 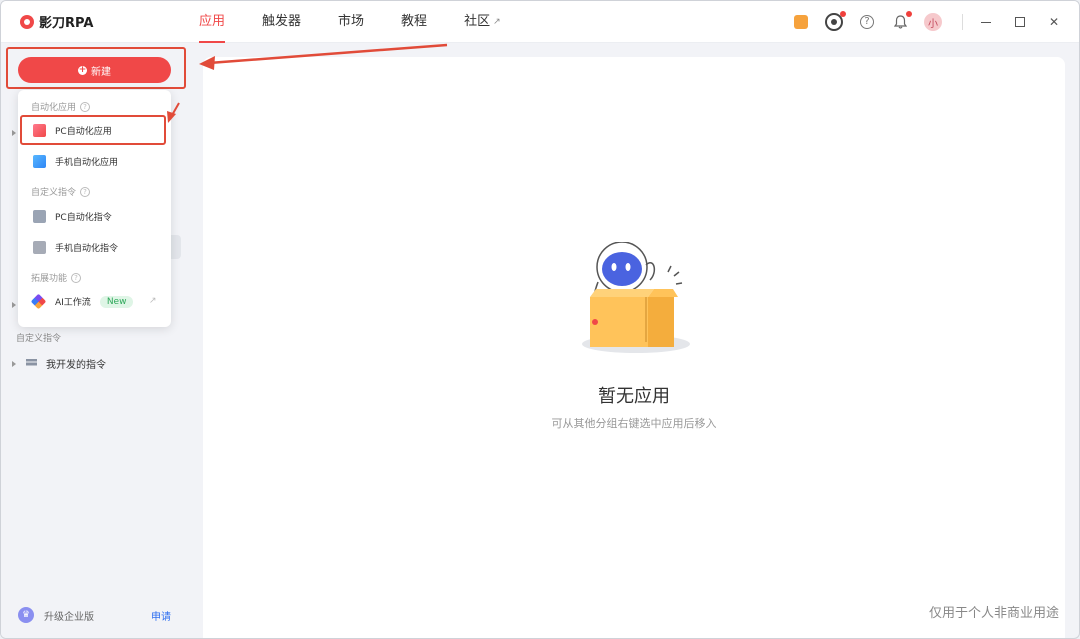 What do you see at coordinates (27, 21) in the screenshot?
I see `logo-icon` at bounding box center [27, 21].